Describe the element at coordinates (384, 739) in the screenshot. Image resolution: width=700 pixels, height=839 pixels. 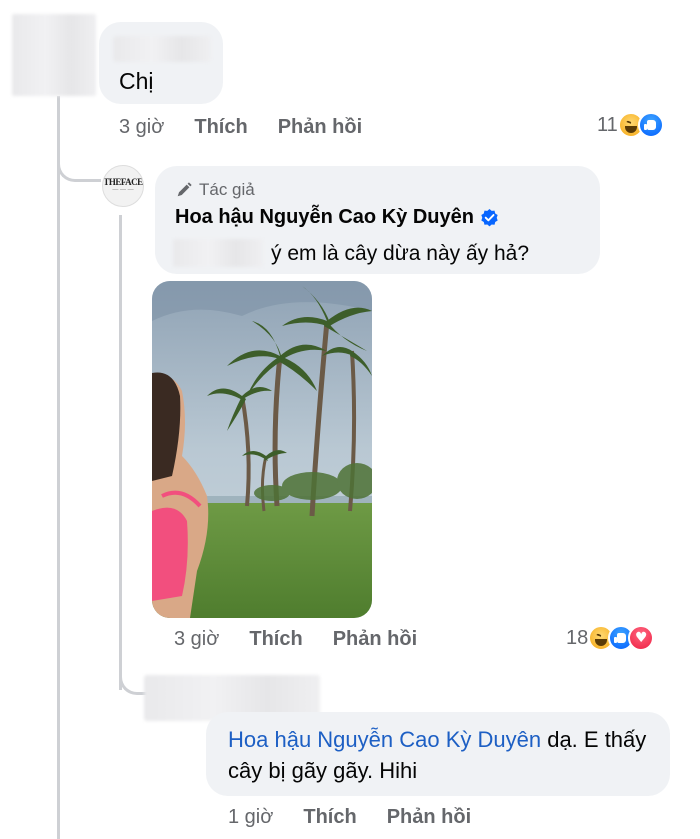
I see `mention-link: Hoa hậu Nguyễn Cao Kỳ Duyên` at that location.